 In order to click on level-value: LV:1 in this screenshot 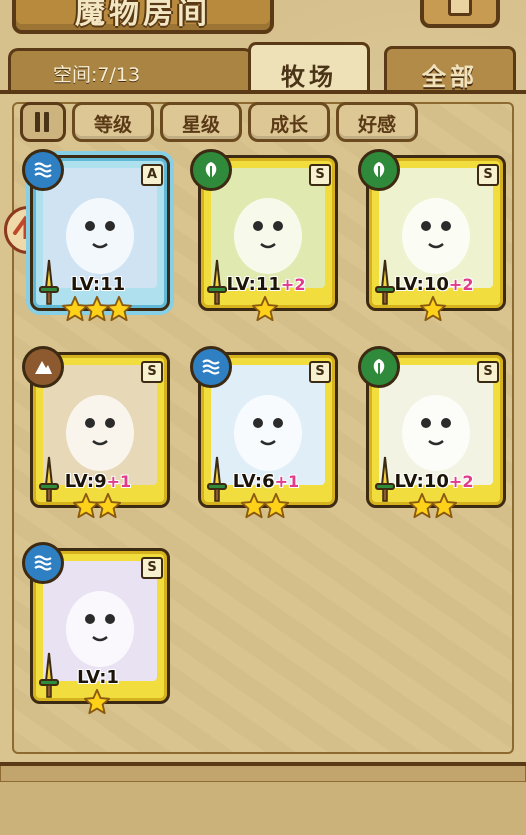, I will do `click(98, 677)`.